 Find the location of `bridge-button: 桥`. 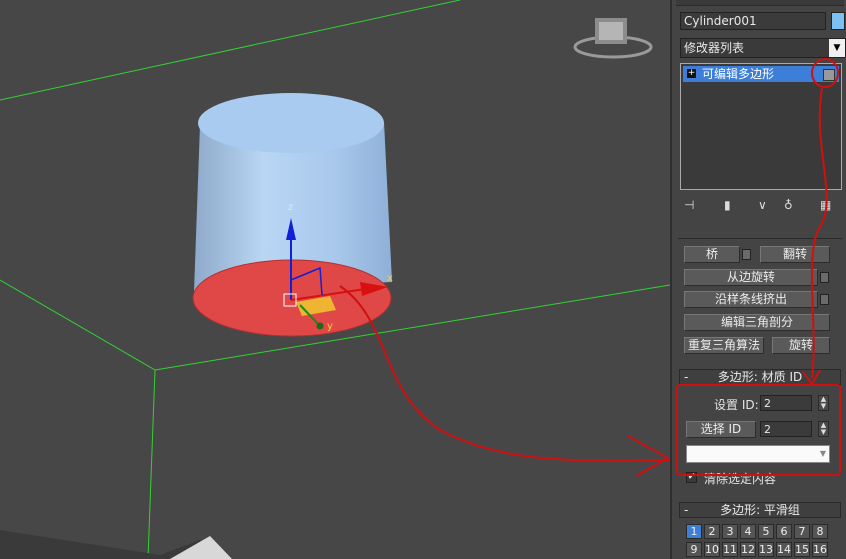

bridge-button: 桥 is located at coordinates (712, 254).